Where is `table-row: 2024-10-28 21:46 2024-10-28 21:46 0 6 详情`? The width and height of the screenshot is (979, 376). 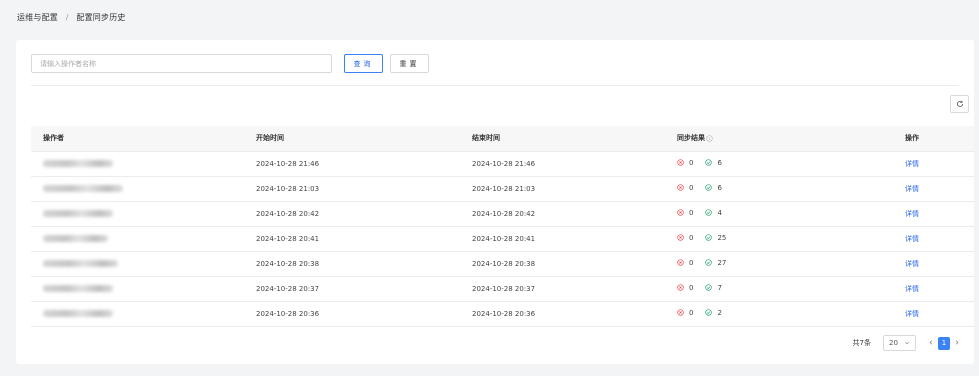 table-row: 2024-10-28 21:46 2024-10-28 21:46 0 6 详情 is located at coordinates (502, 164).